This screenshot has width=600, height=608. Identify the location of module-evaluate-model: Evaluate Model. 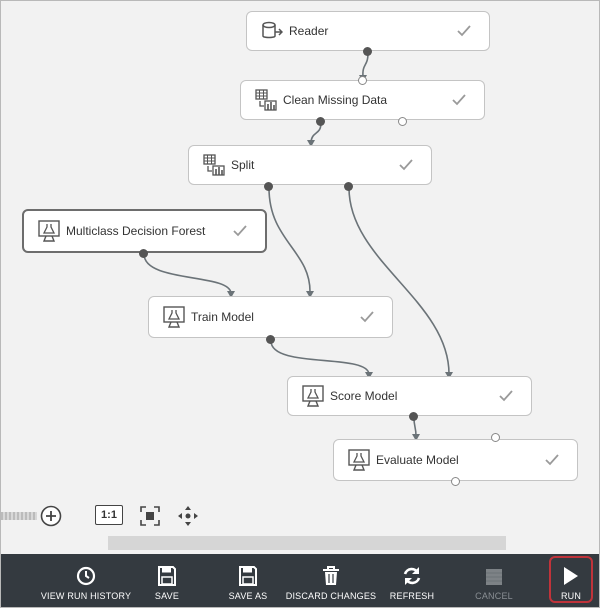
(455, 460).